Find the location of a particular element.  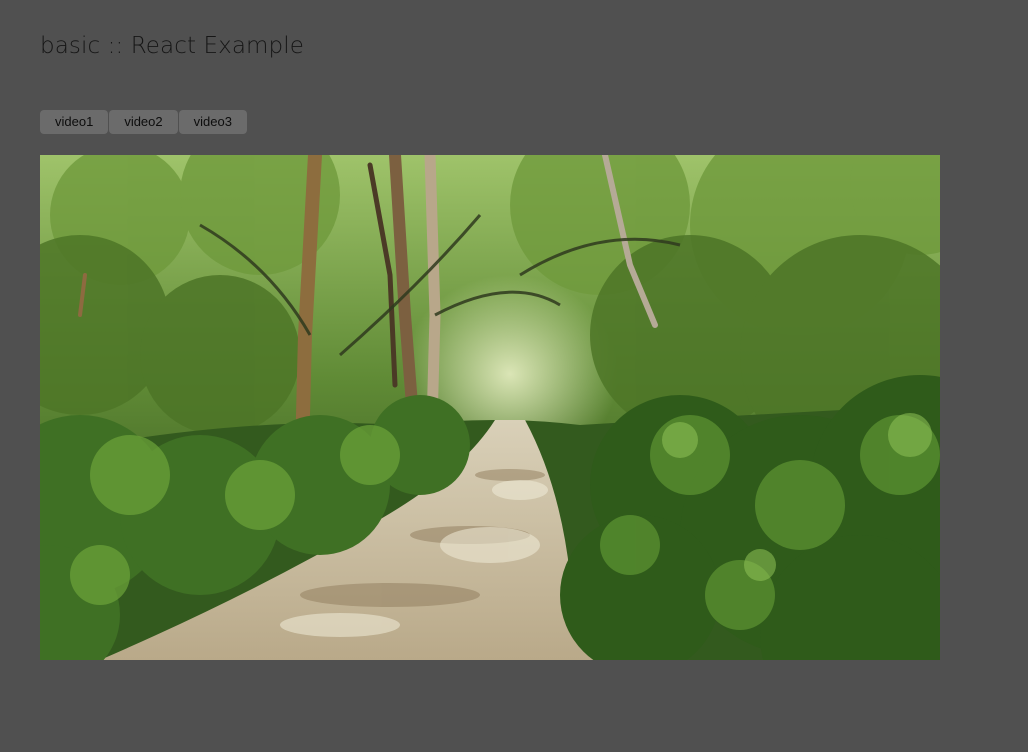

page-title: basic :: React Example is located at coordinates (172, 46).